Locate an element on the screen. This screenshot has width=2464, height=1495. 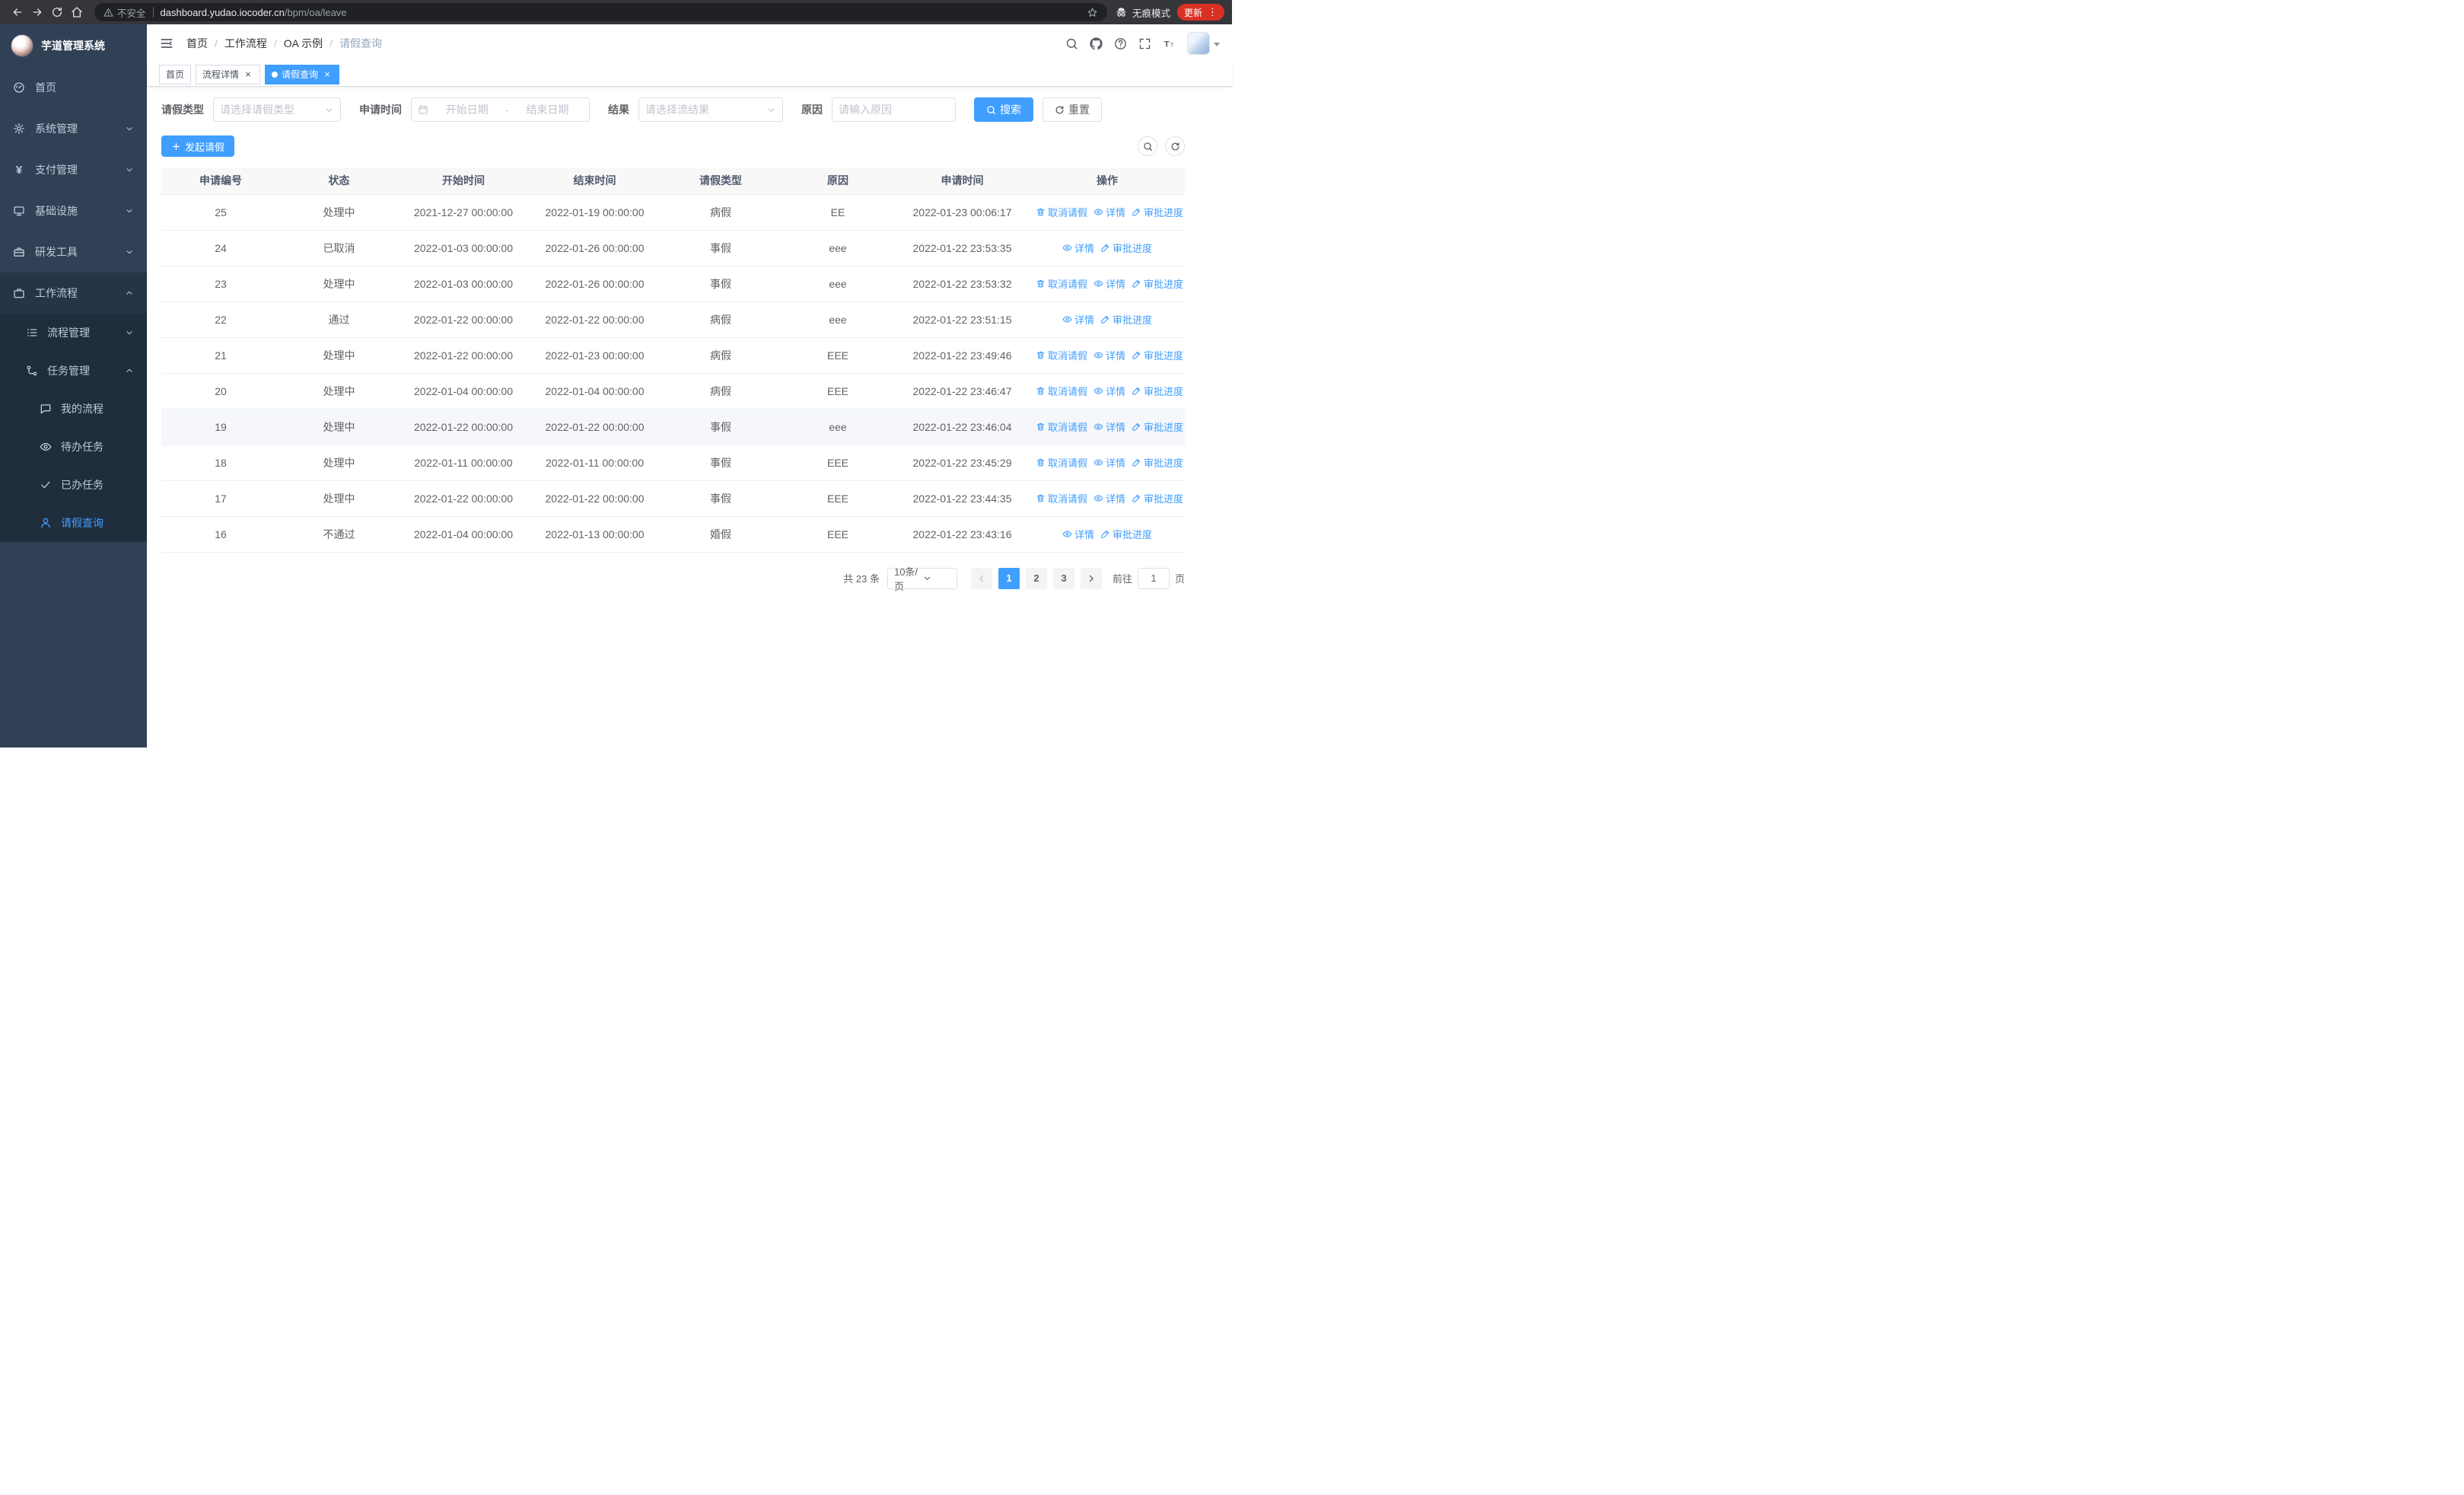
reset-button: 重置 is located at coordinates (1072, 110).